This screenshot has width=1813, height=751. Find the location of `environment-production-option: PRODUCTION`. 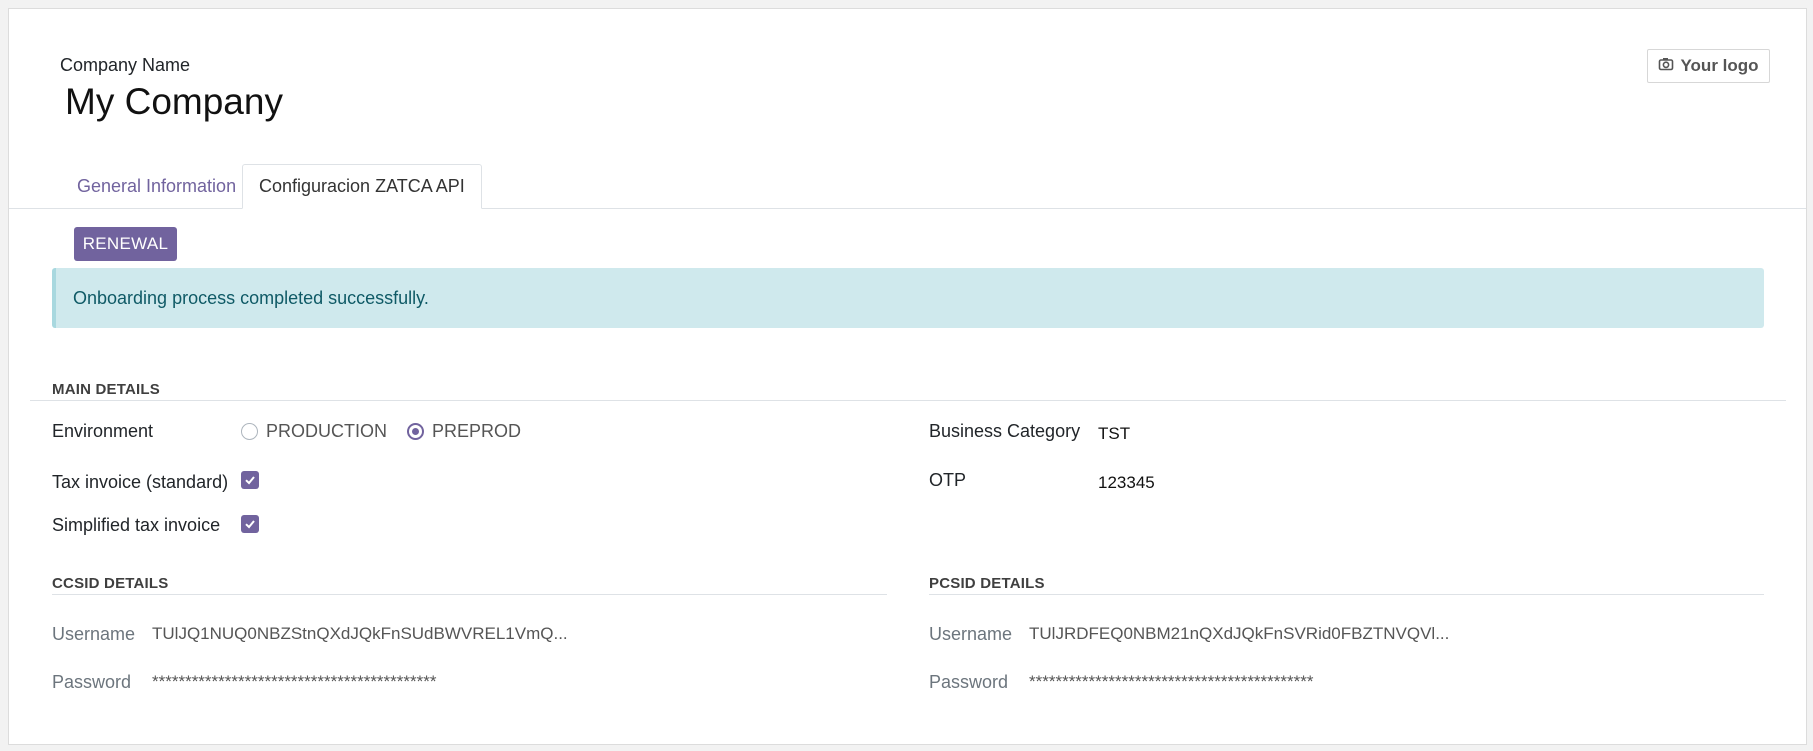

environment-production-option: PRODUCTION is located at coordinates (314, 431).